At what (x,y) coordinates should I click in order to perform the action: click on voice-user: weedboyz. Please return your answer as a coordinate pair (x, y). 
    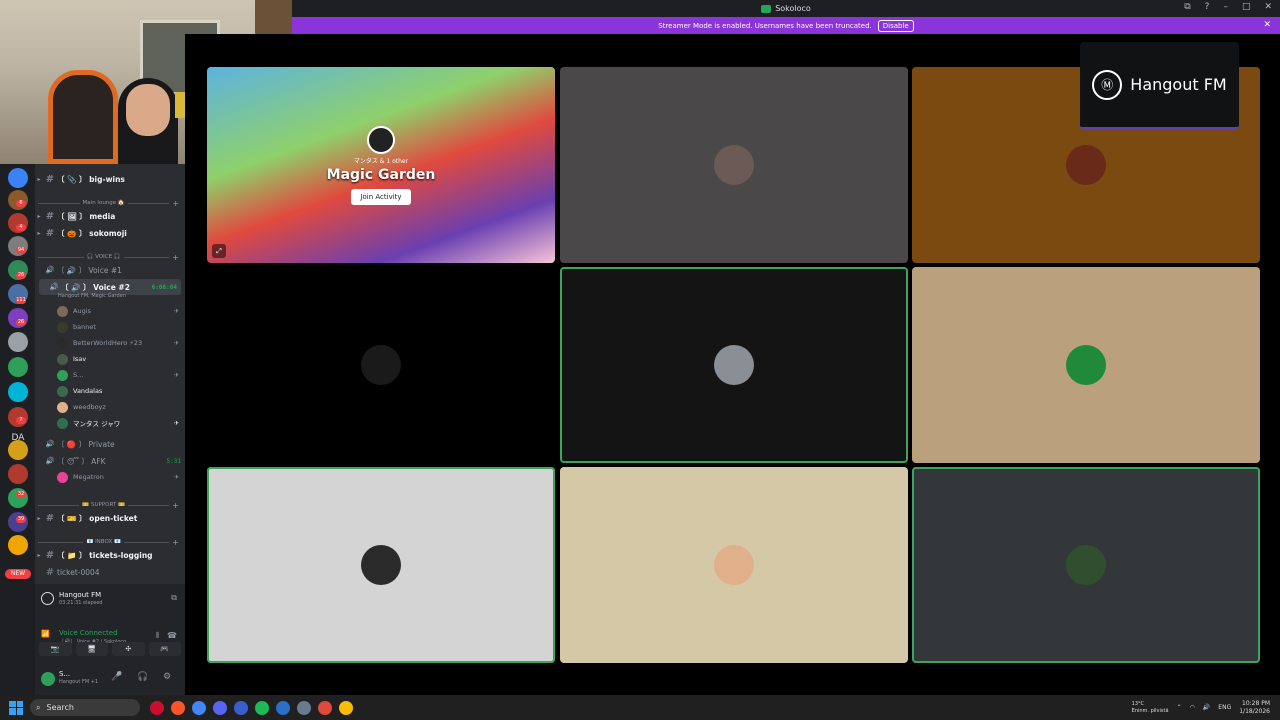
    Looking at the image, I should click on (121, 407).